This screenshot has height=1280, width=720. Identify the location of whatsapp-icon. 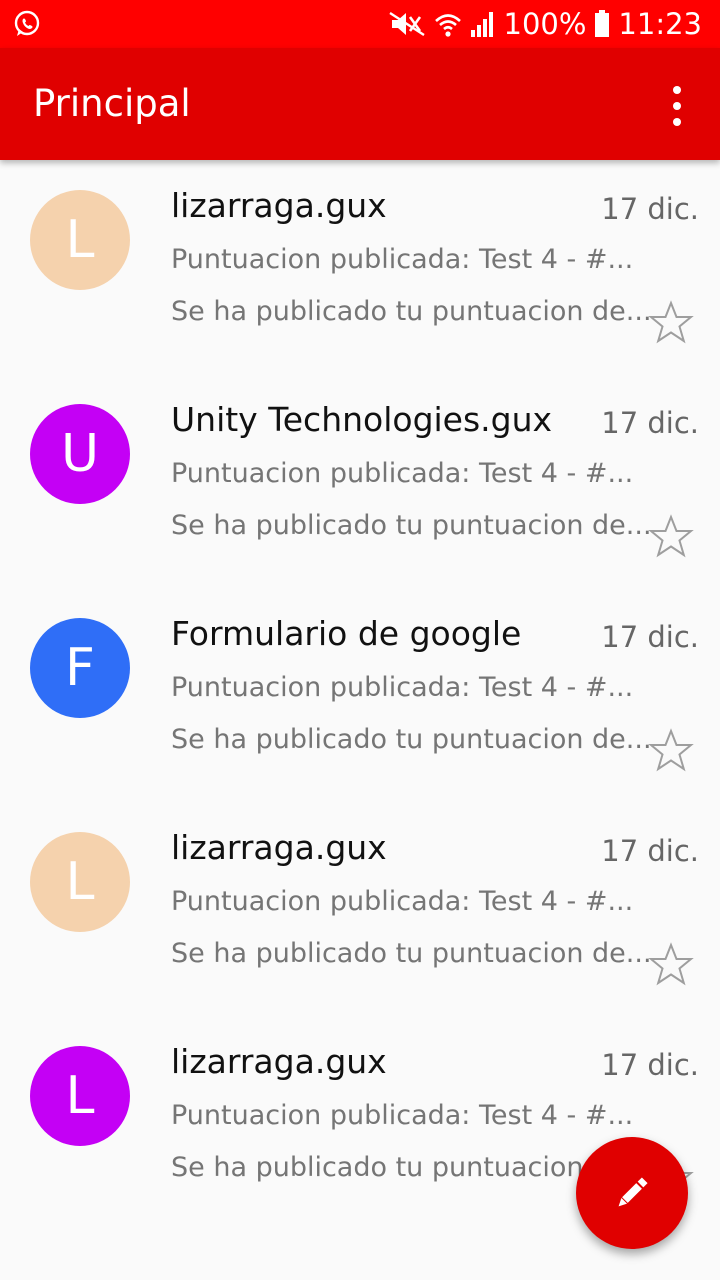
(27, 23).